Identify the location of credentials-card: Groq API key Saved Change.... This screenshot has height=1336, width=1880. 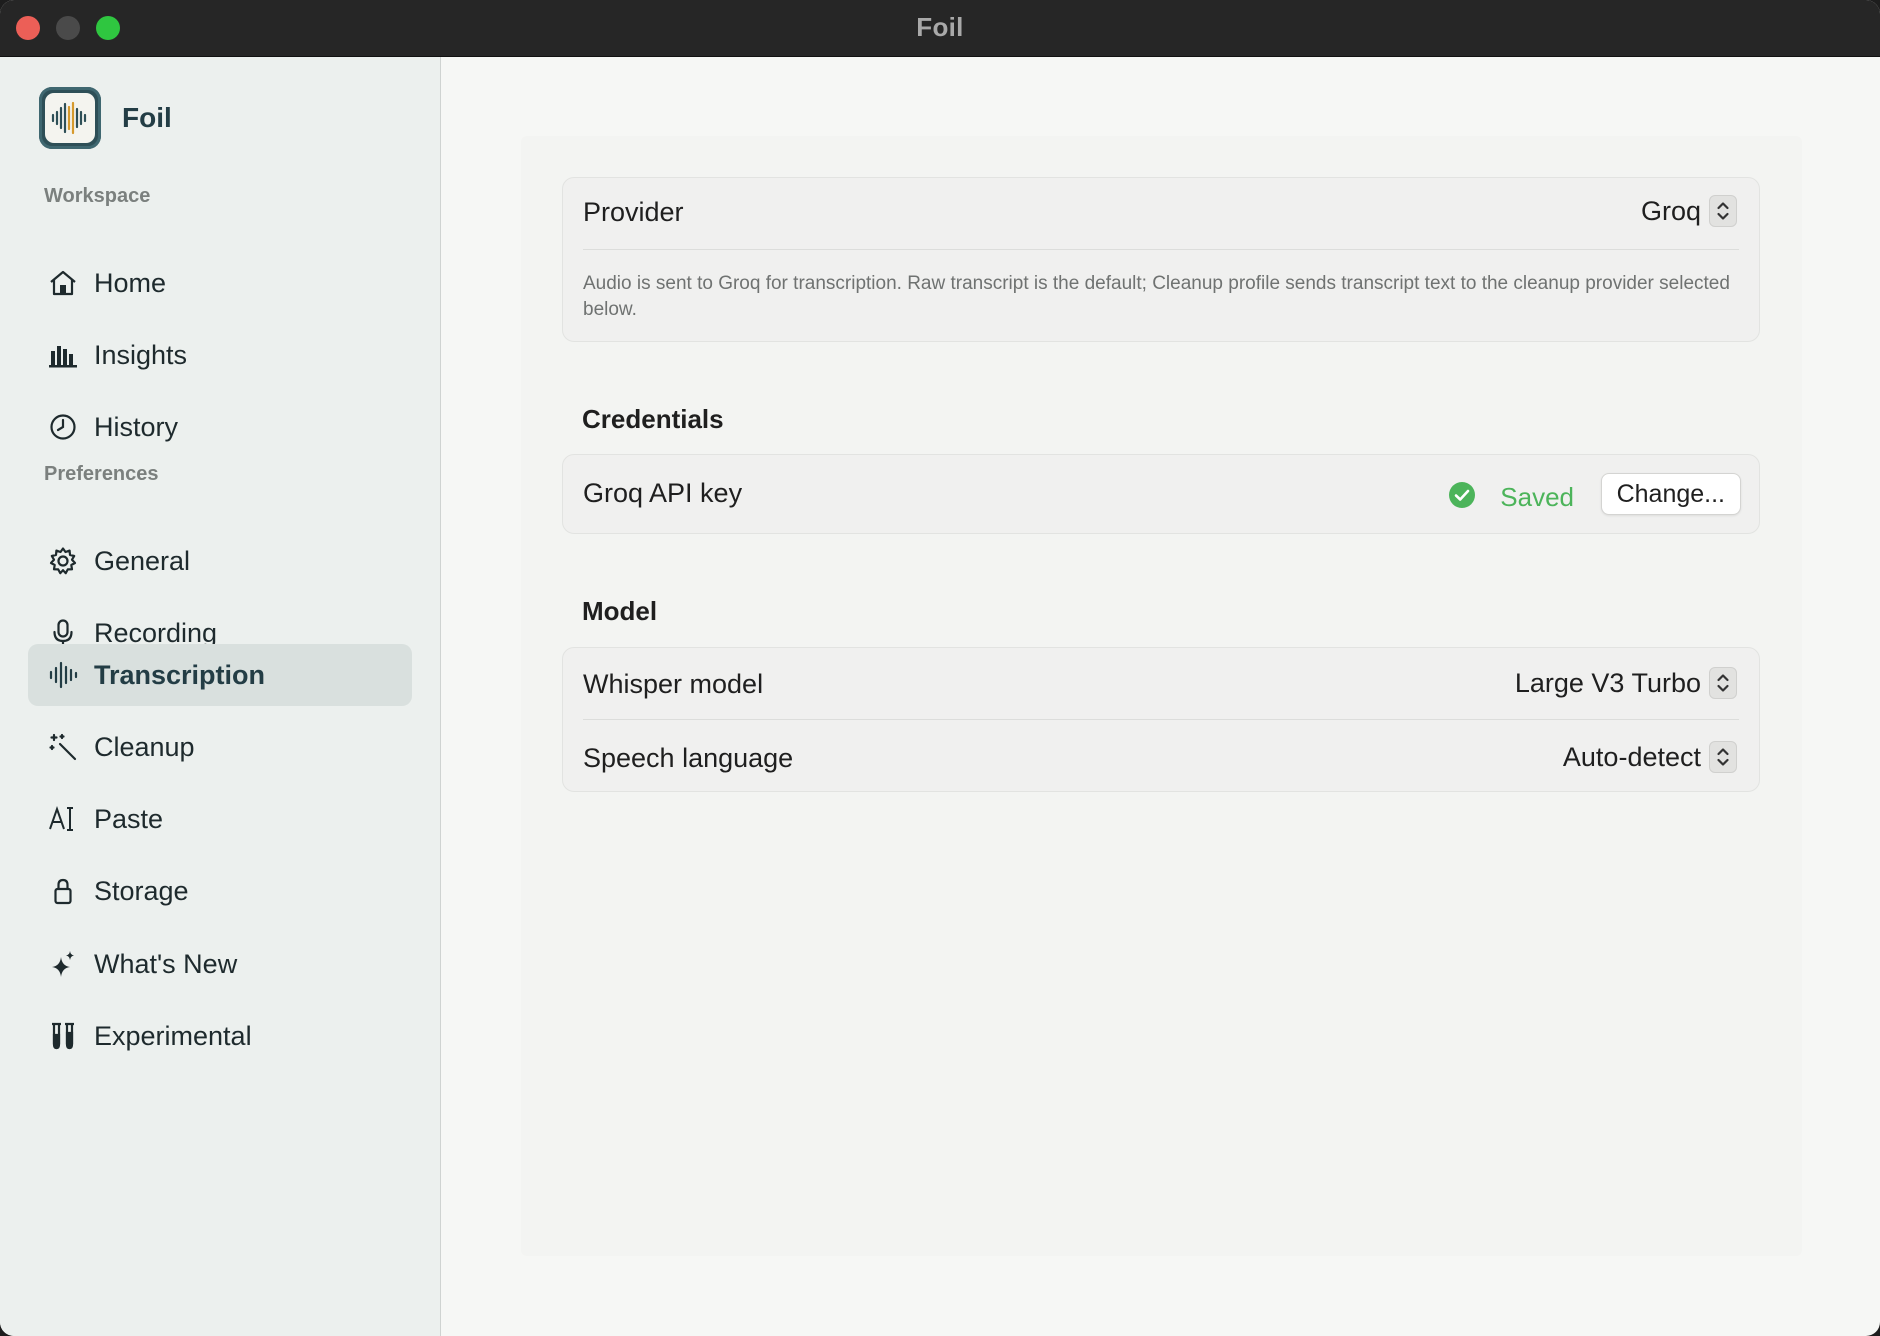
(1161, 494).